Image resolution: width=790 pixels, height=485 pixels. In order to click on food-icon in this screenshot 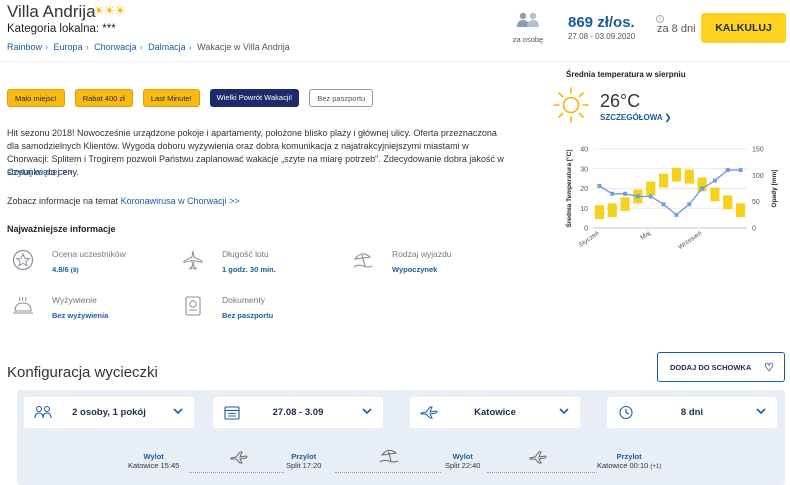, I will do `click(23, 305)`.